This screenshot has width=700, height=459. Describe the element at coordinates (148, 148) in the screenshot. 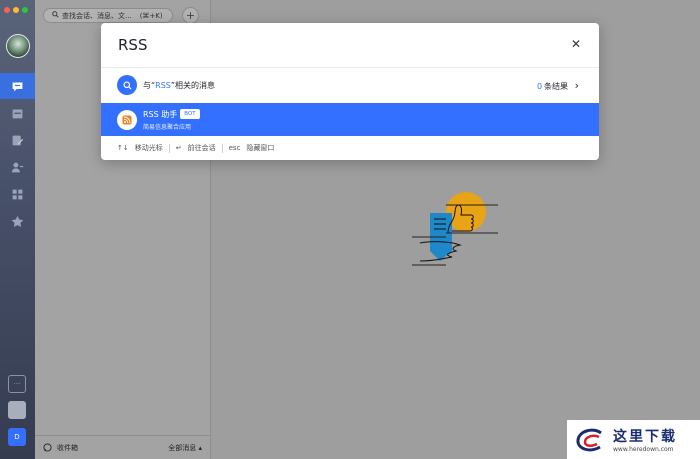

I see `hint-move-cursor: 移动光标` at that location.